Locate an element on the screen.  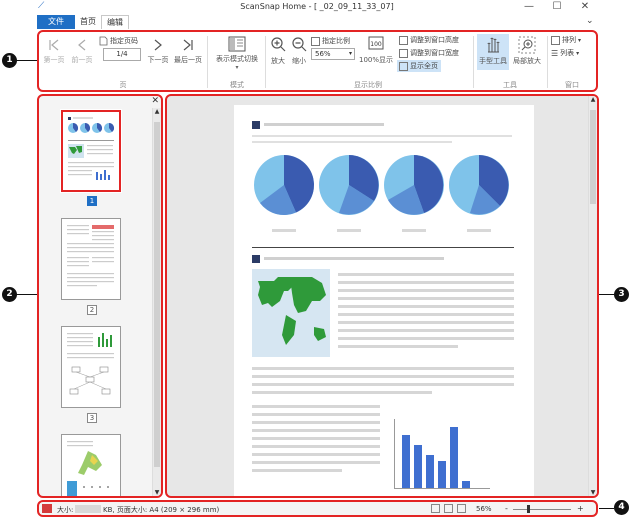
display-mode-label: 表示模式切换 is located at coordinates (237, 59).